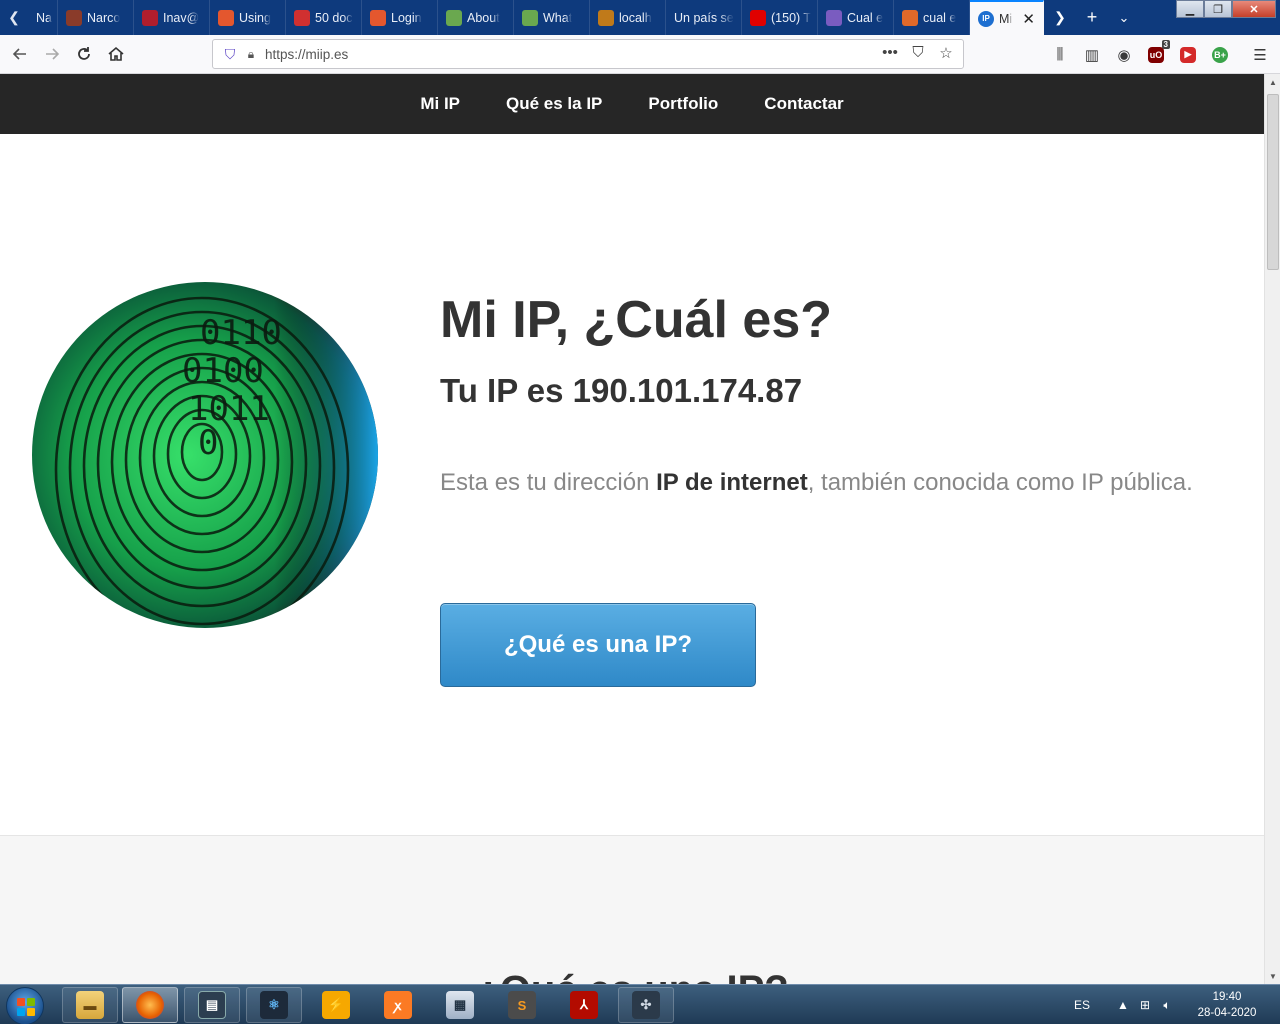 The image size is (1280, 1024). I want to click on address-bar: ⛉ 🔒︎ https://miip.es ••• ⛉ ☆, so click(588, 54).